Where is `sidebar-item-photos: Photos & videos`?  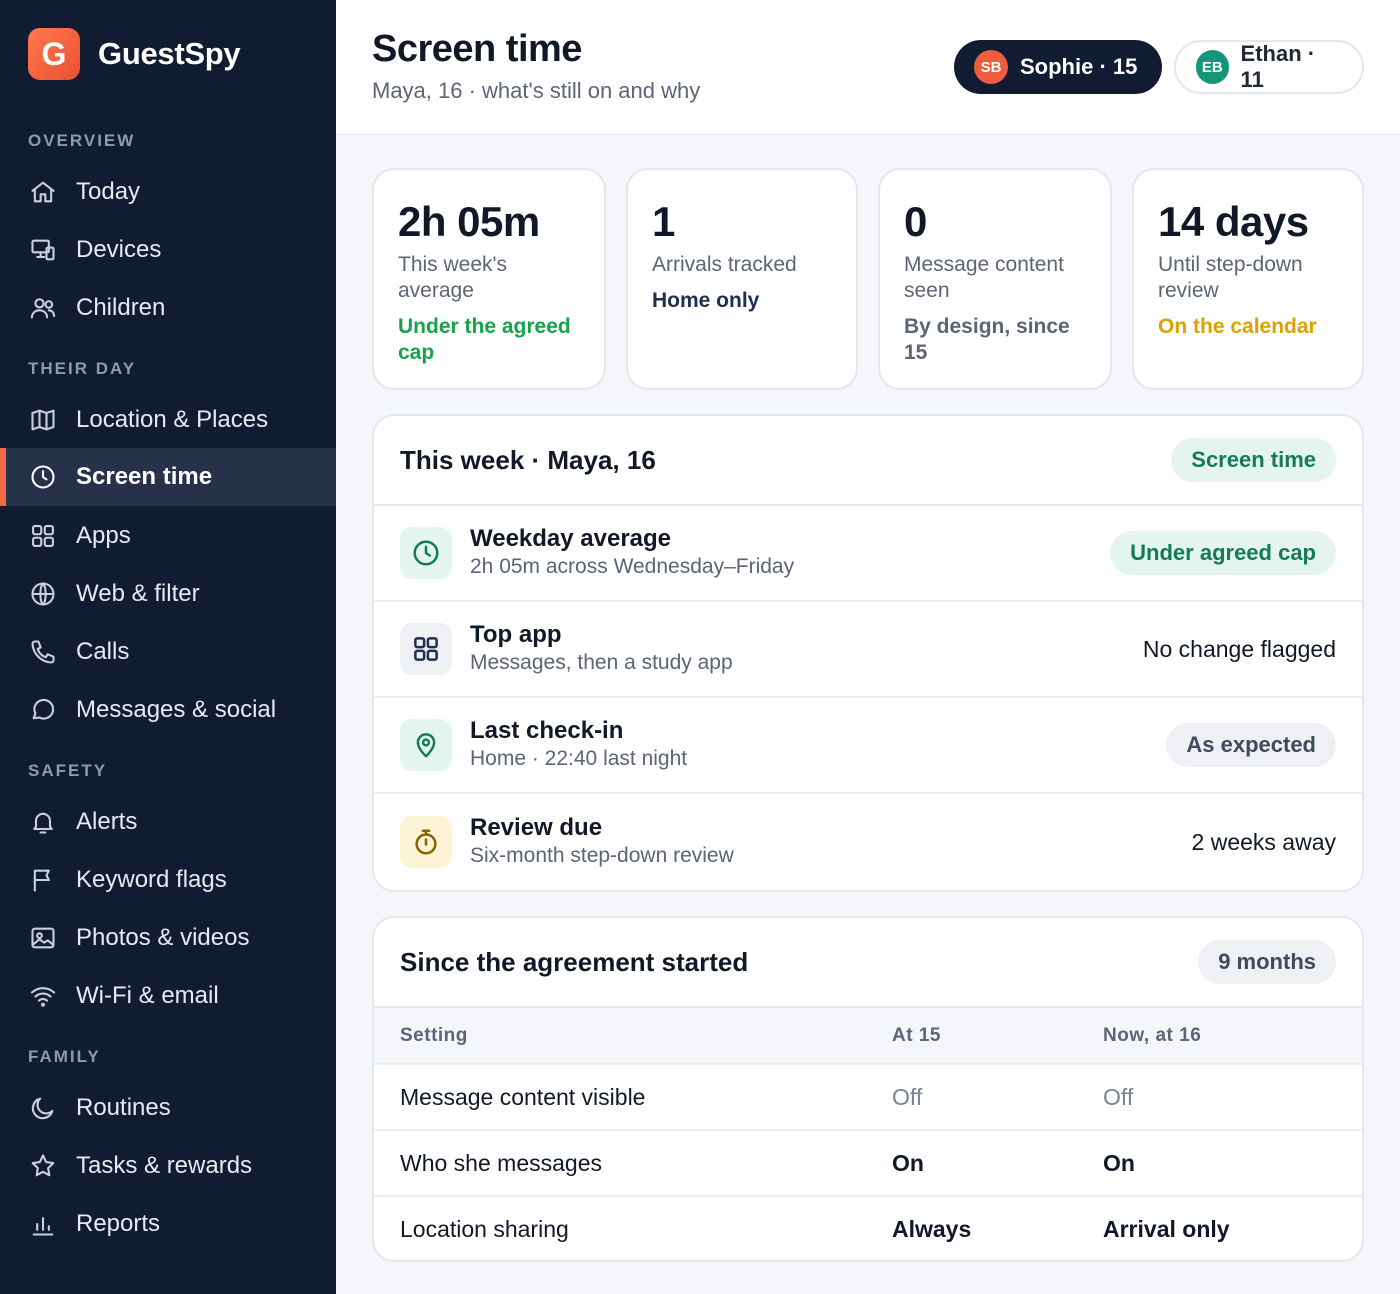 sidebar-item-photos: Photos & videos is located at coordinates (168, 938).